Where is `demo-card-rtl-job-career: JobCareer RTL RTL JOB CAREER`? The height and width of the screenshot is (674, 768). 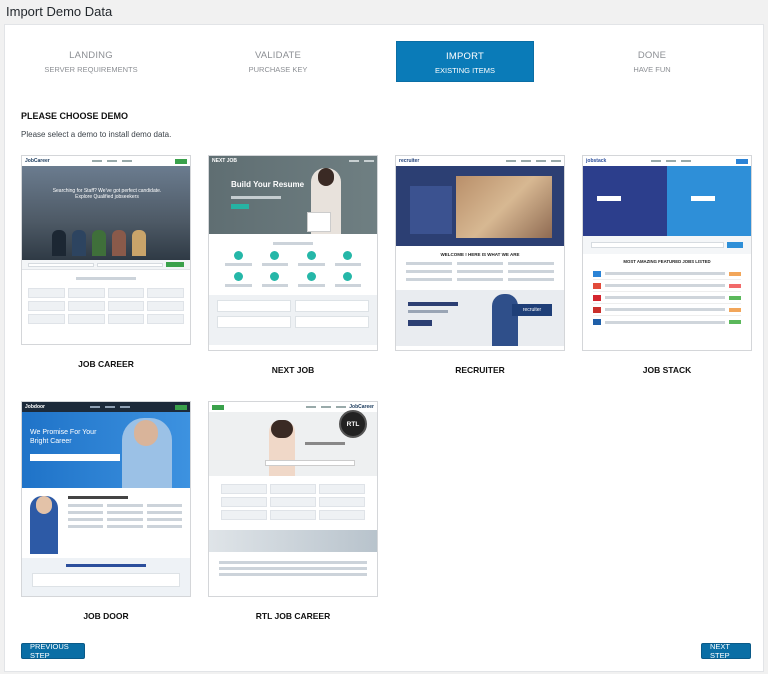
demo-card-rtl-job-career: JobCareer RTL RTL JOB CAREER is located at coordinates (293, 511).